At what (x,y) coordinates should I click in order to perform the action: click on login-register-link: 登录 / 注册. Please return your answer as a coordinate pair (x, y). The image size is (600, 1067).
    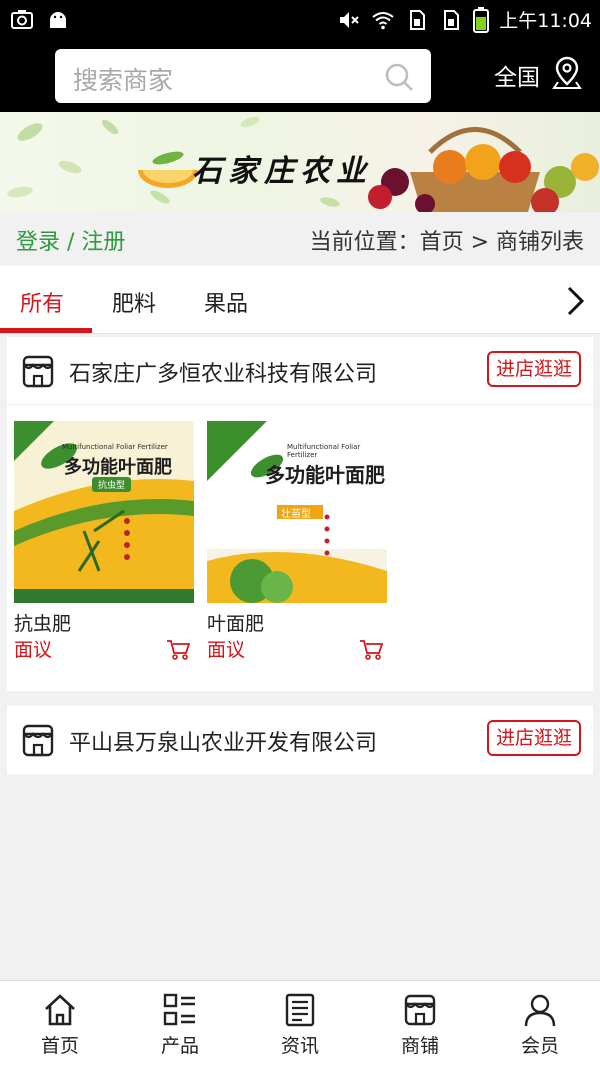
    Looking at the image, I should click on (70, 240).